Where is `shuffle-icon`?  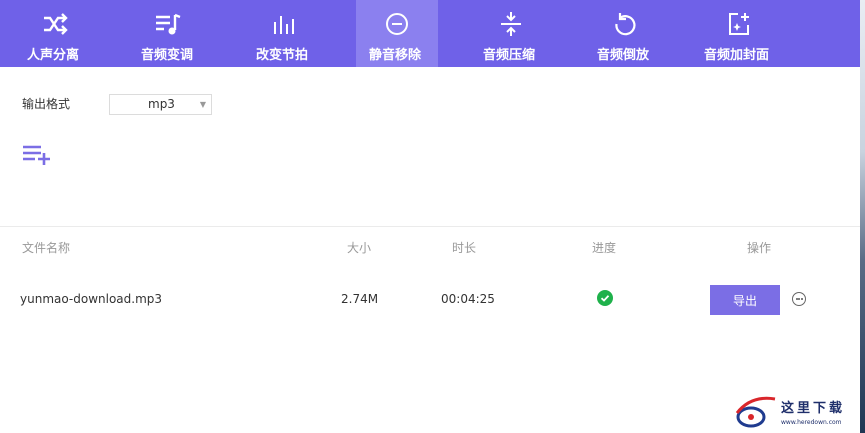
shuffle-icon is located at coordinates (56, 24).